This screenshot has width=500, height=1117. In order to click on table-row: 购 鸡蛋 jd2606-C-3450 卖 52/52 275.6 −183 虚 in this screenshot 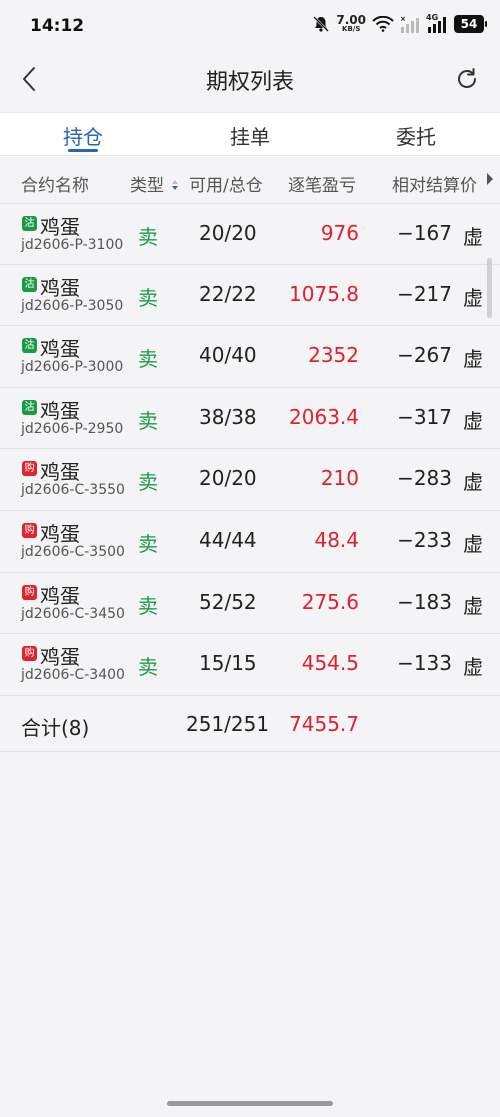, I will do `click(250, 602)`.